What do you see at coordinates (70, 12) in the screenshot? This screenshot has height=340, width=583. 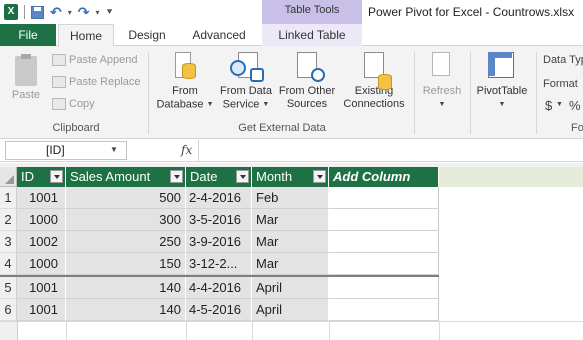 I see `undo-dropdown-icon: ▾` at bounding box center [70, 12].